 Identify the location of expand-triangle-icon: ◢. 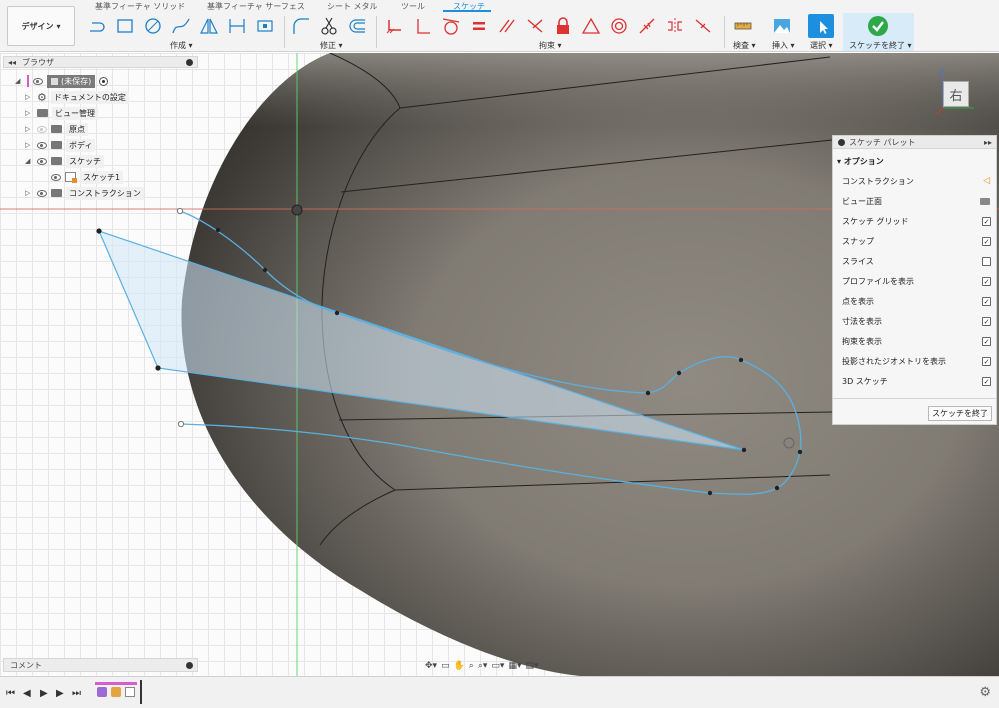
(19, 81).